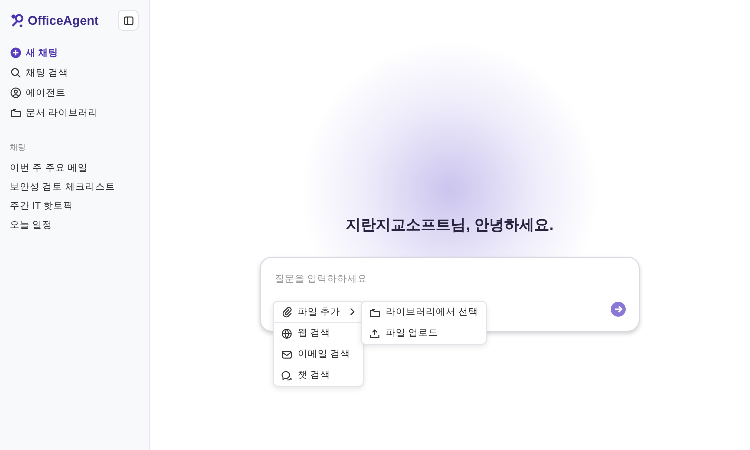 The height and width of the screenshot is (450, 750). I want to click on menu-item: 챗 검색, so click(318, 375).